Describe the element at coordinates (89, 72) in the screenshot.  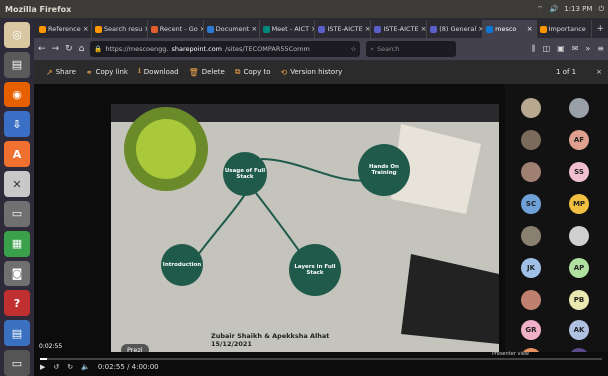
I see `link-icon: ⚭` at that location.